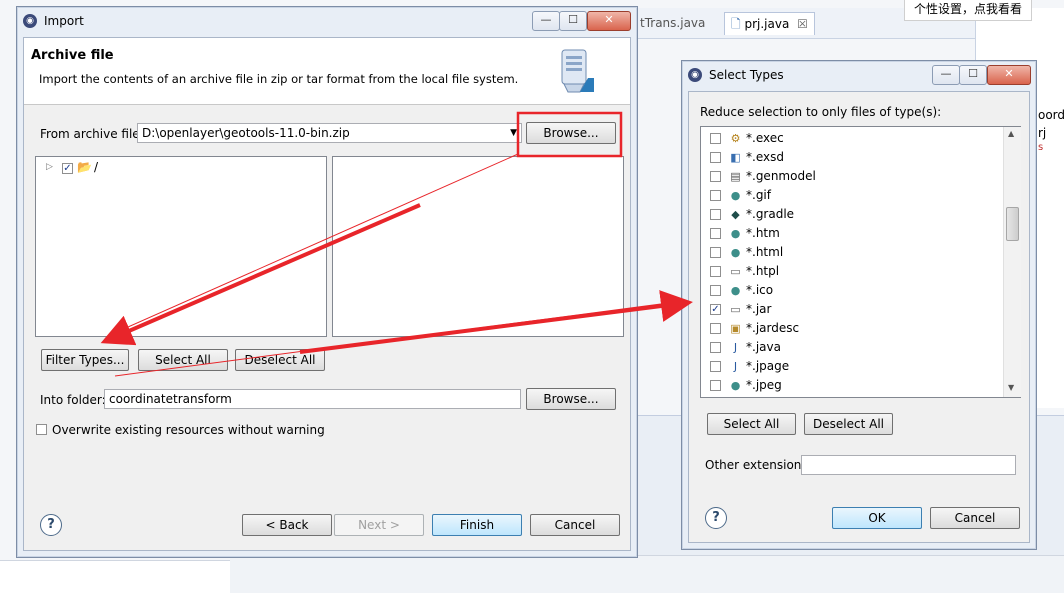  I want to click on file-type-item: ● *.gif, so click(855, 195).